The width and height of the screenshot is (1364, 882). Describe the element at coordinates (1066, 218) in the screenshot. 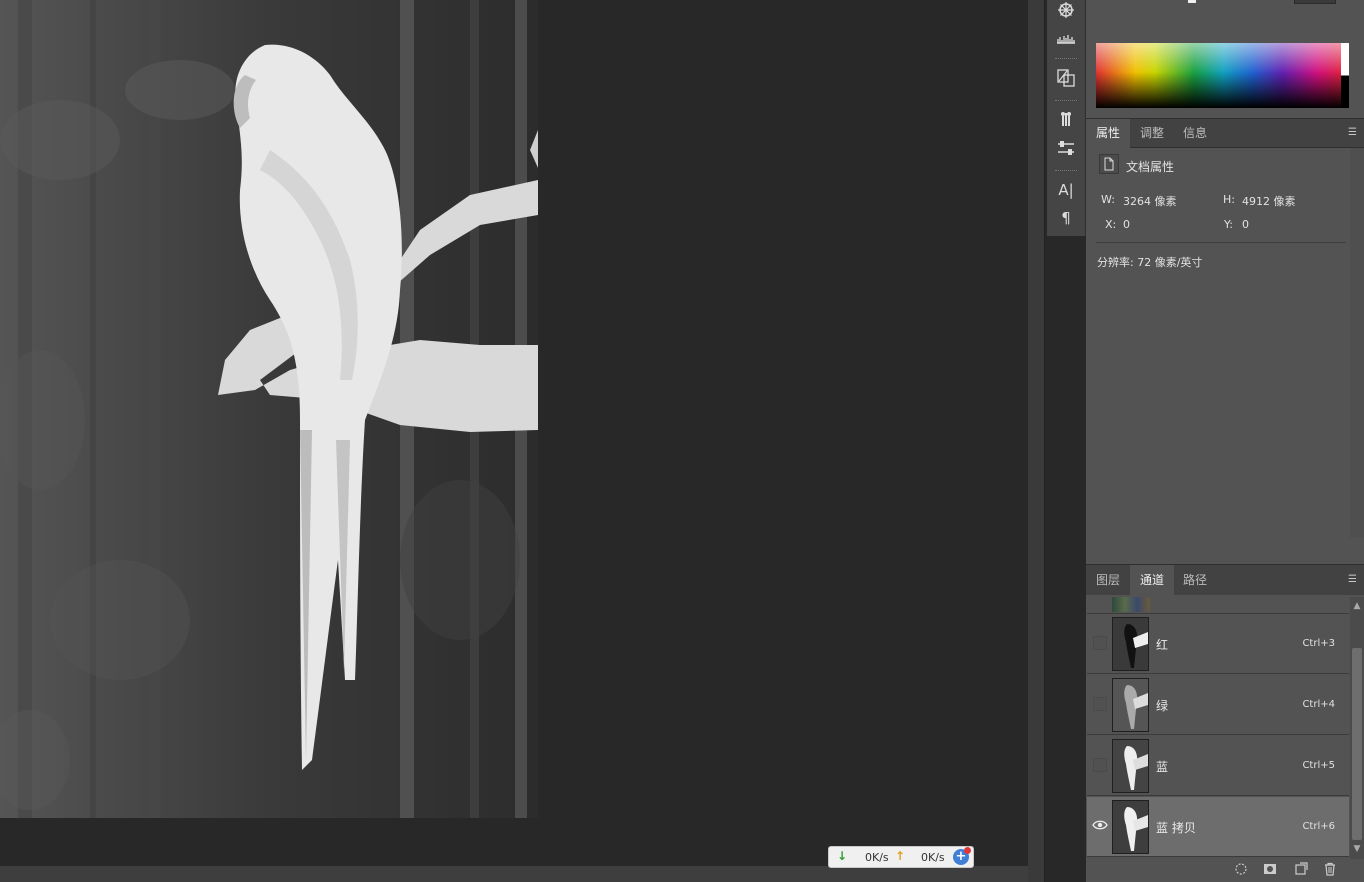

I see `paragraph-icon: ¶` at that location.